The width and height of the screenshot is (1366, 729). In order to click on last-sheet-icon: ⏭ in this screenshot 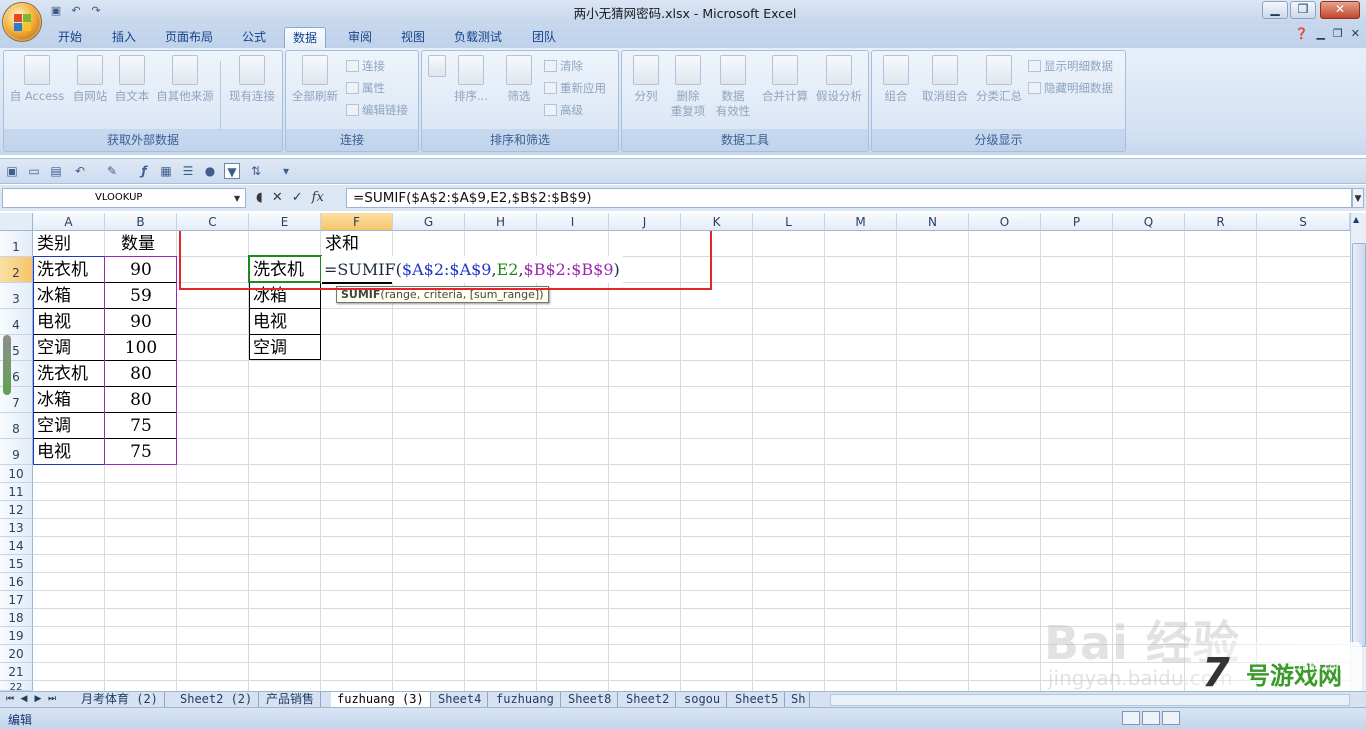, I will do `click(52, 699)`.